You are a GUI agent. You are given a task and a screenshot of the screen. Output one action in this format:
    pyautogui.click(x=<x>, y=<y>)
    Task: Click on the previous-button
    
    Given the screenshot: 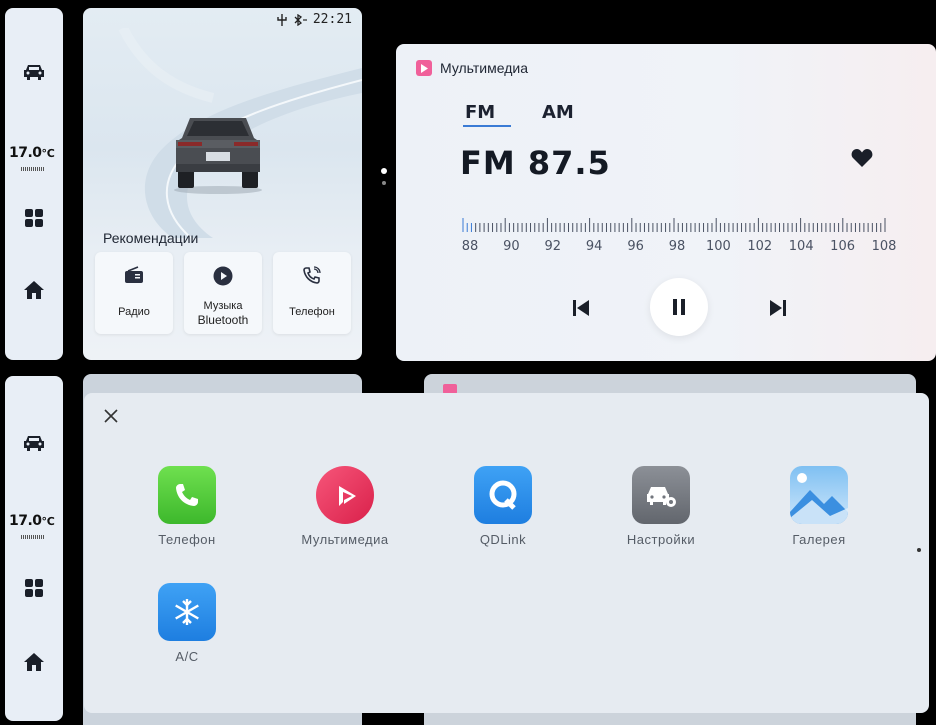 What is the action you would take?
    pyautogui.click(x=581, y=308)
    